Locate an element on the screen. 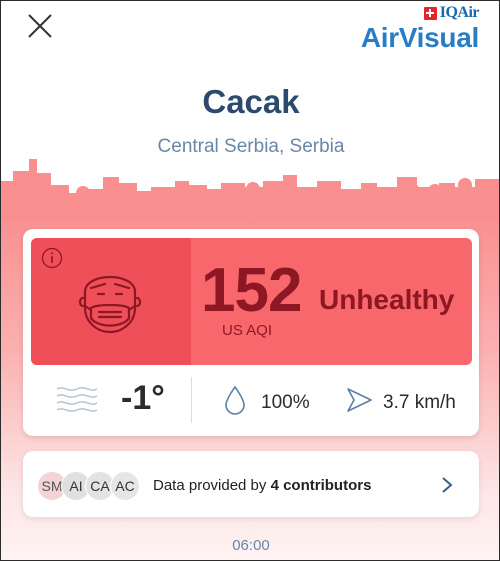 The height and width of the screenshot is (561, 500). iqair-logo-text: IQAir is located at coordinates (459, 12).